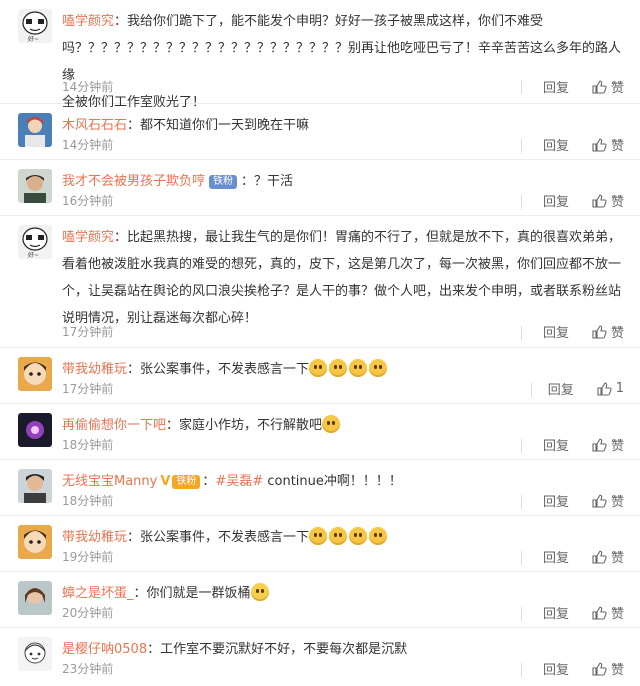 The height and width of the screenshot is (686, 640). Describe the element at coordinates (225, 125) in the screenshot. I see `comment-text: 都不知道你们一天到晚在干嘛` at that location.